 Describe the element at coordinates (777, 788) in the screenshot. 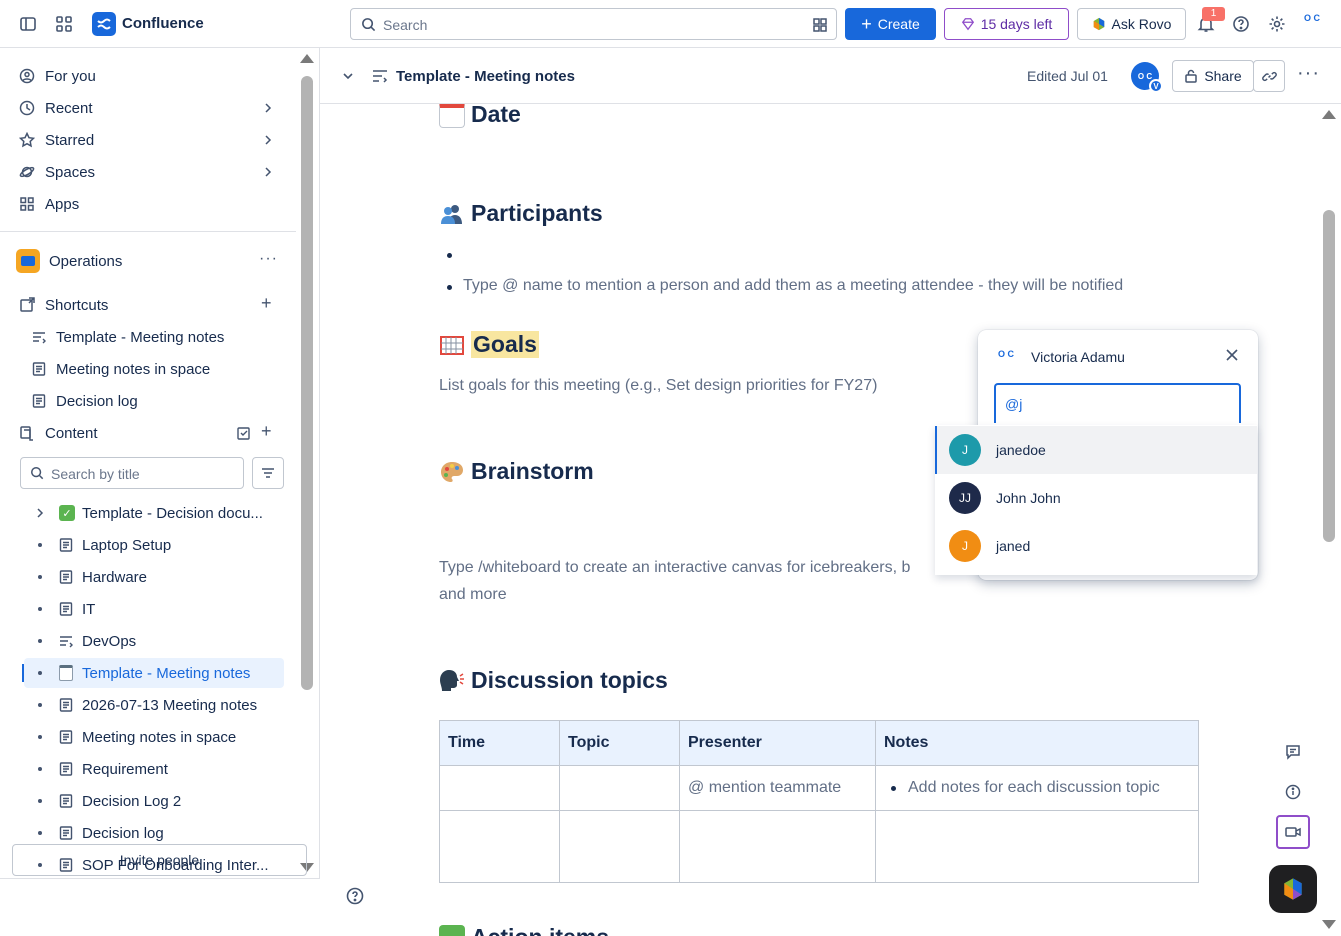

I see `presenter-placeholder-cell: @ mention teammate` at that location.